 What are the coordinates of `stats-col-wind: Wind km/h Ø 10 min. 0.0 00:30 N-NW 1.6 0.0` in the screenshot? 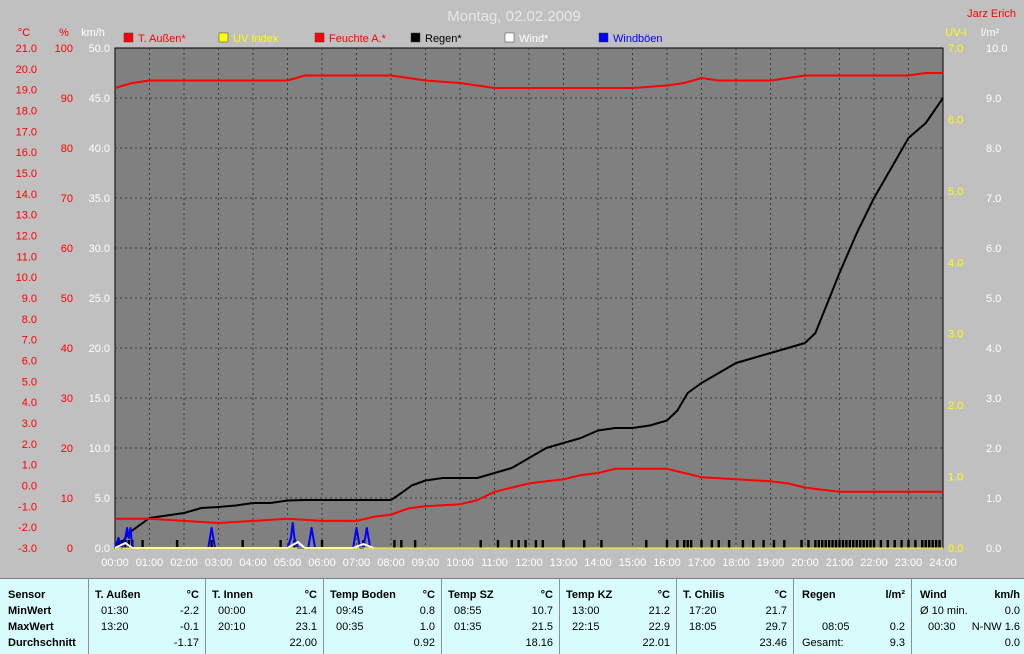 It's located at (968, 616).